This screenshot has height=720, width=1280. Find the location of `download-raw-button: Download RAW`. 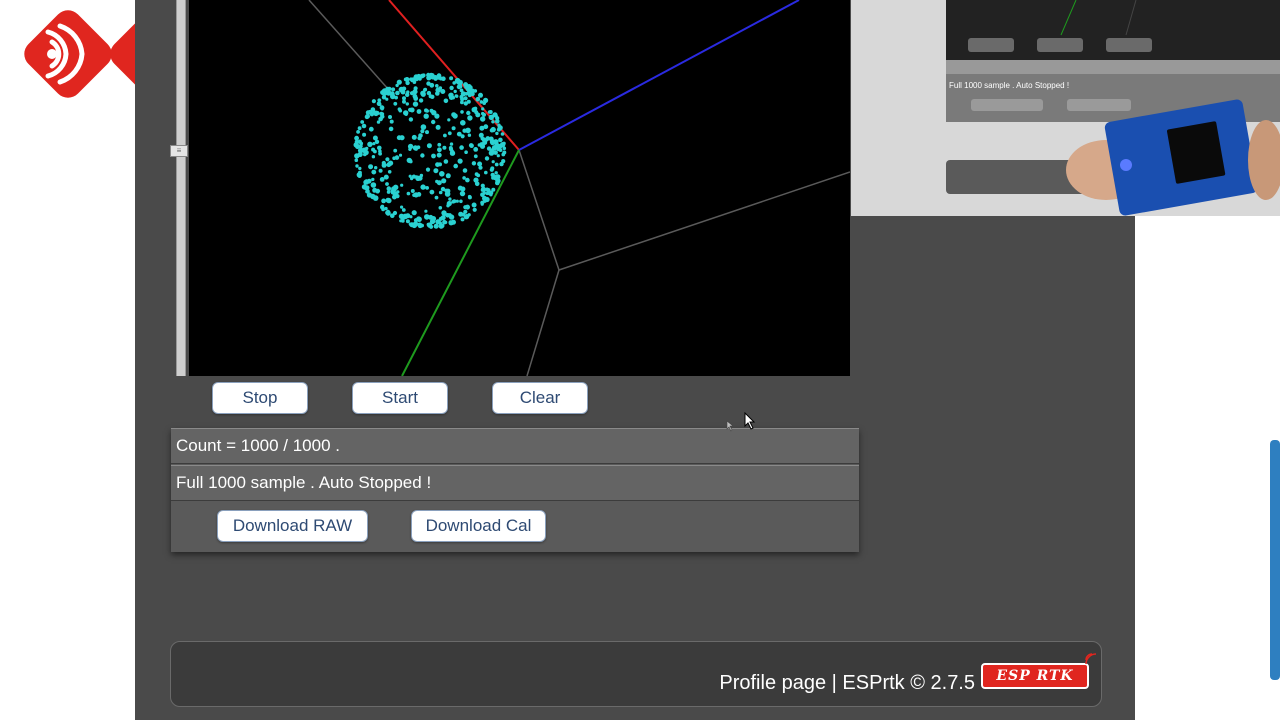

download-raw-button: Download RAW is located at coordinates (292, 526).